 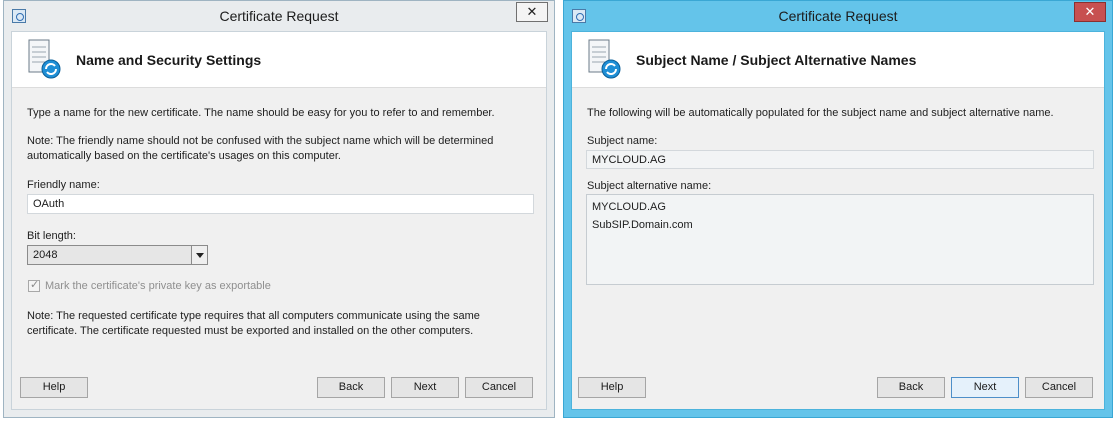 What do you see at coordinates (629, 207) in the screenshot?
I see `list-item: MYCLOUD.AG` at bounding box center [629, 207].